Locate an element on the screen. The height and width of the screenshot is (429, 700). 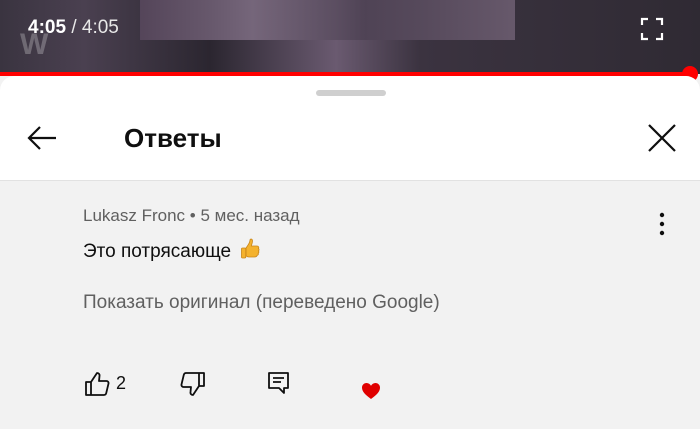
drag-handle is located at coordinates (351, 93).